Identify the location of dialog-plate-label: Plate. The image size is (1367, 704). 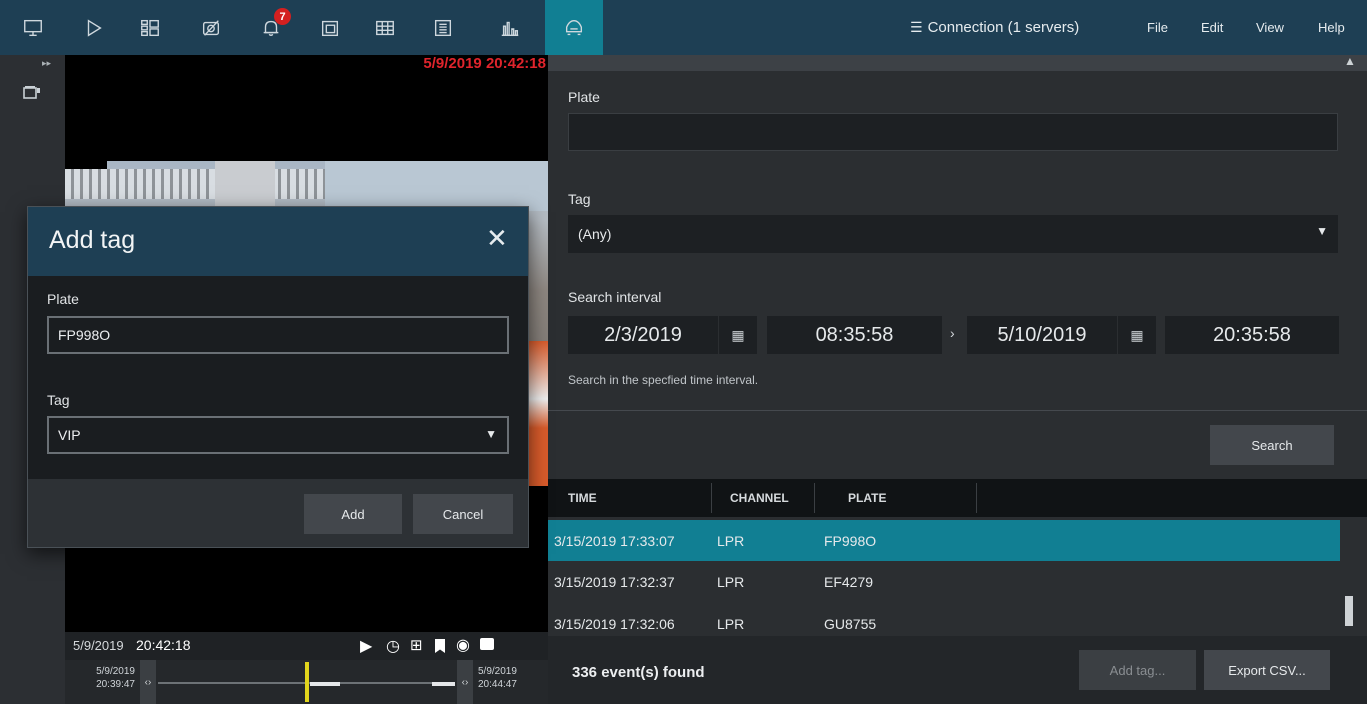
(63, 299).